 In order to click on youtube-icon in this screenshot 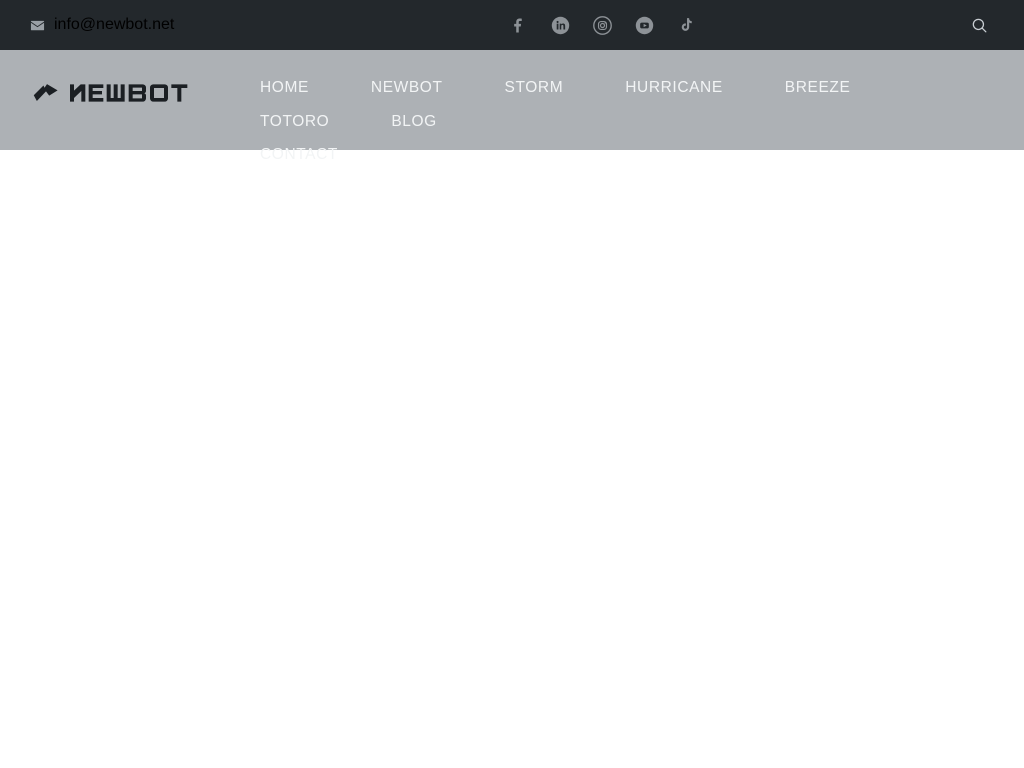, I will do `click(644, 25)`.